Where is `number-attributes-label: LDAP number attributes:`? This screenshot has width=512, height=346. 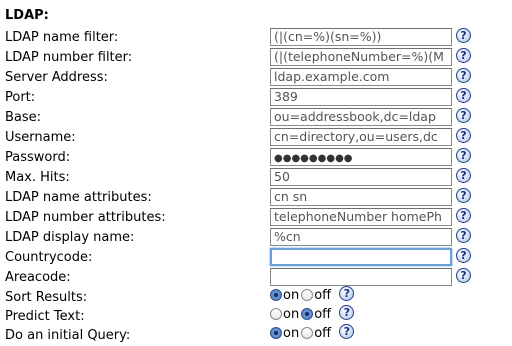 number-attributes-label: LDAP number attributes: is located at coordinates (85, 217).